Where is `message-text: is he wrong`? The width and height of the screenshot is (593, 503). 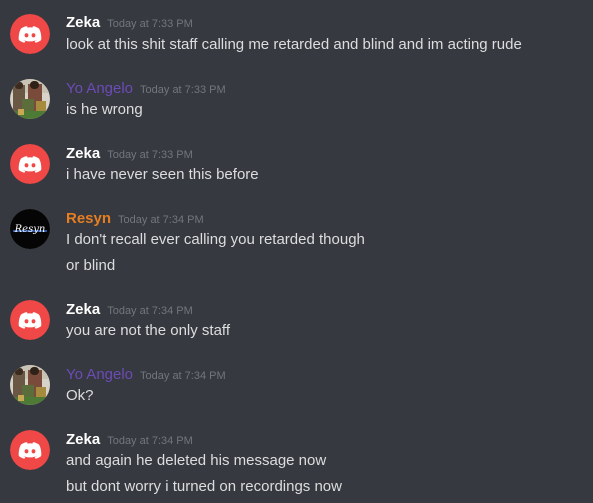
message-text: is he wrong is located at coordinates (104, 109).